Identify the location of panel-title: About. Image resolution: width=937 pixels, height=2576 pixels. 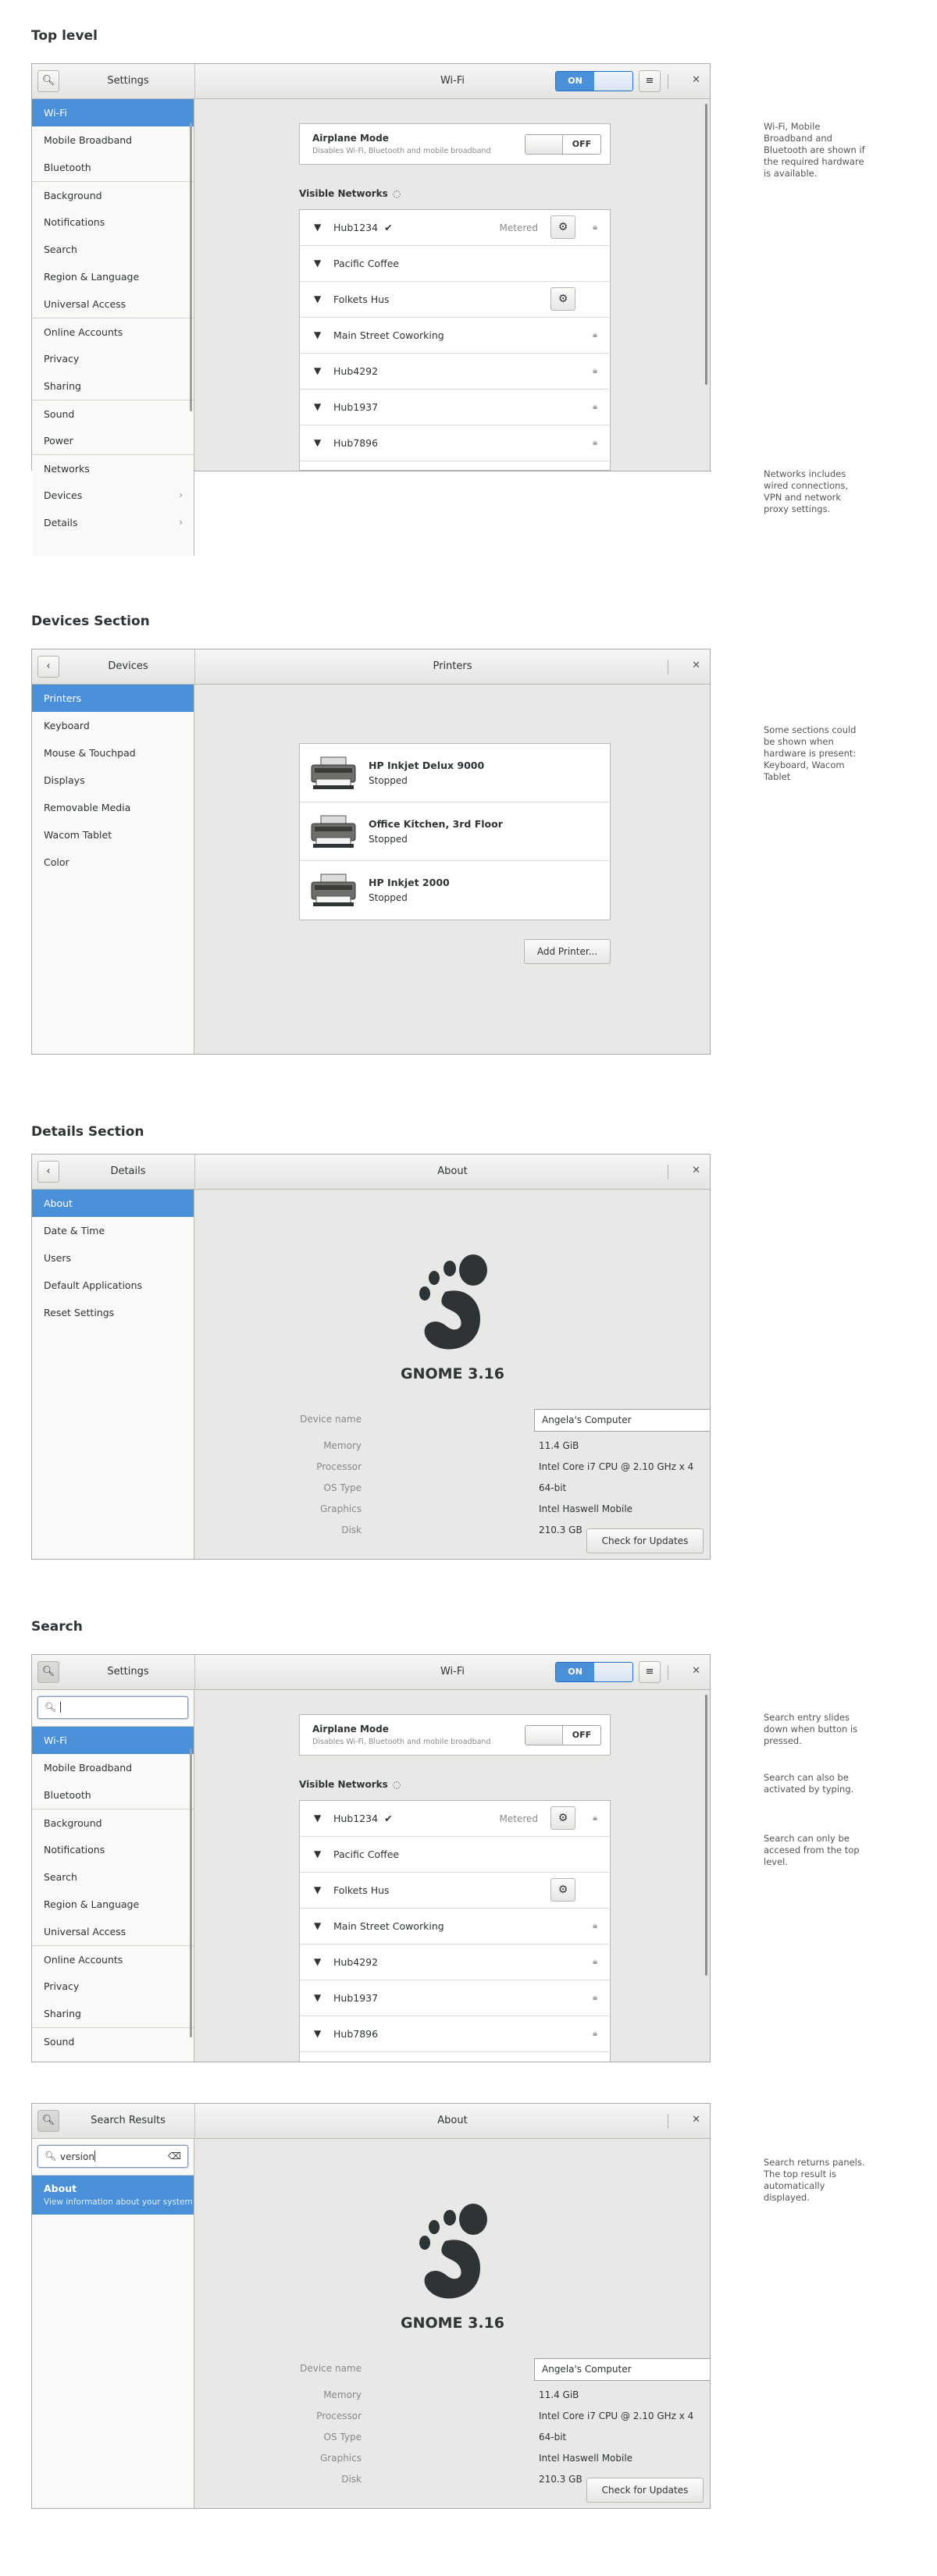
(452, 2120).